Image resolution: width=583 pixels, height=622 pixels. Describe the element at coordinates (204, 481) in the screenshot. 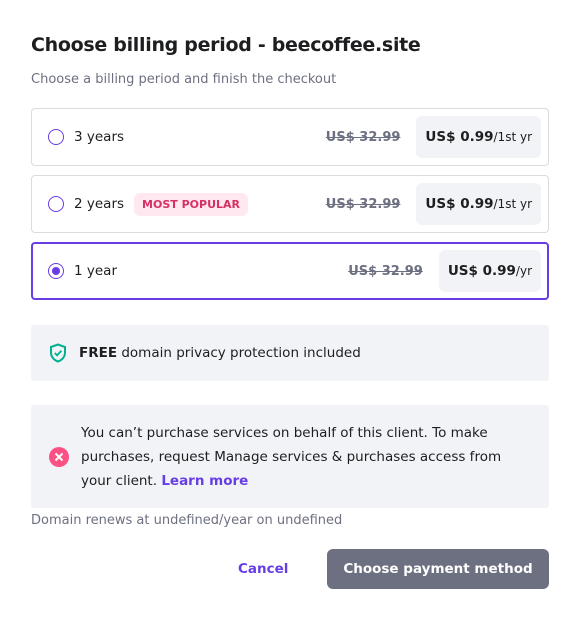

I see `learn-more-link: Learn more` at that location.